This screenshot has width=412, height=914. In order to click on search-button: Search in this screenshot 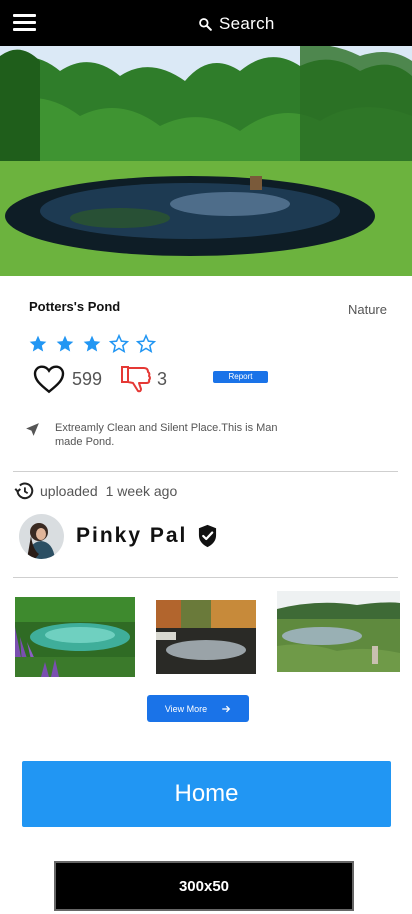, I will do `click(236, 24)`.